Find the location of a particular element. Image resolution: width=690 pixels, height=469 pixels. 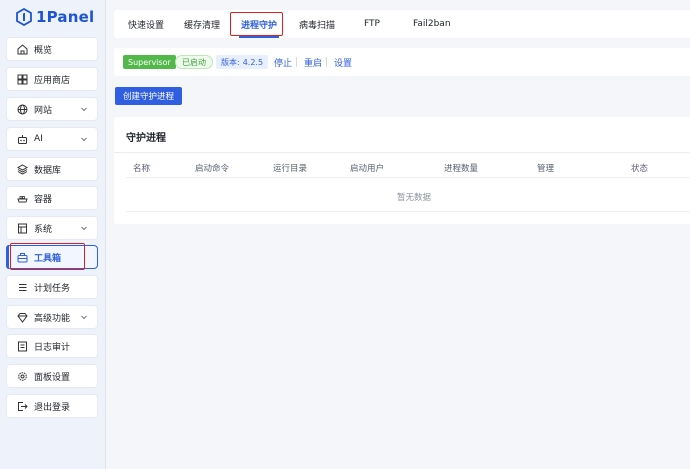

sidebar-item-label: 数据库 is located at coordinates (48, 170).